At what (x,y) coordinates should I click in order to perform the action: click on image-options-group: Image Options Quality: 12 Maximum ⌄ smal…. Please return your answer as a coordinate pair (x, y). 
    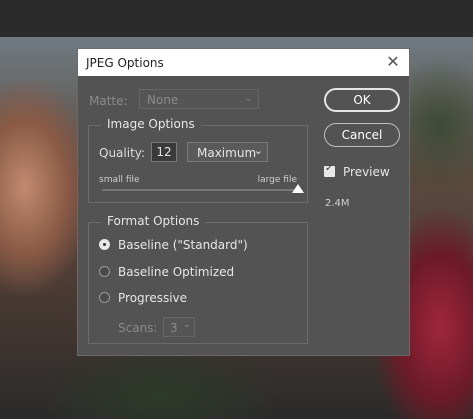
    Looking at the image, I should click on (198, 160).